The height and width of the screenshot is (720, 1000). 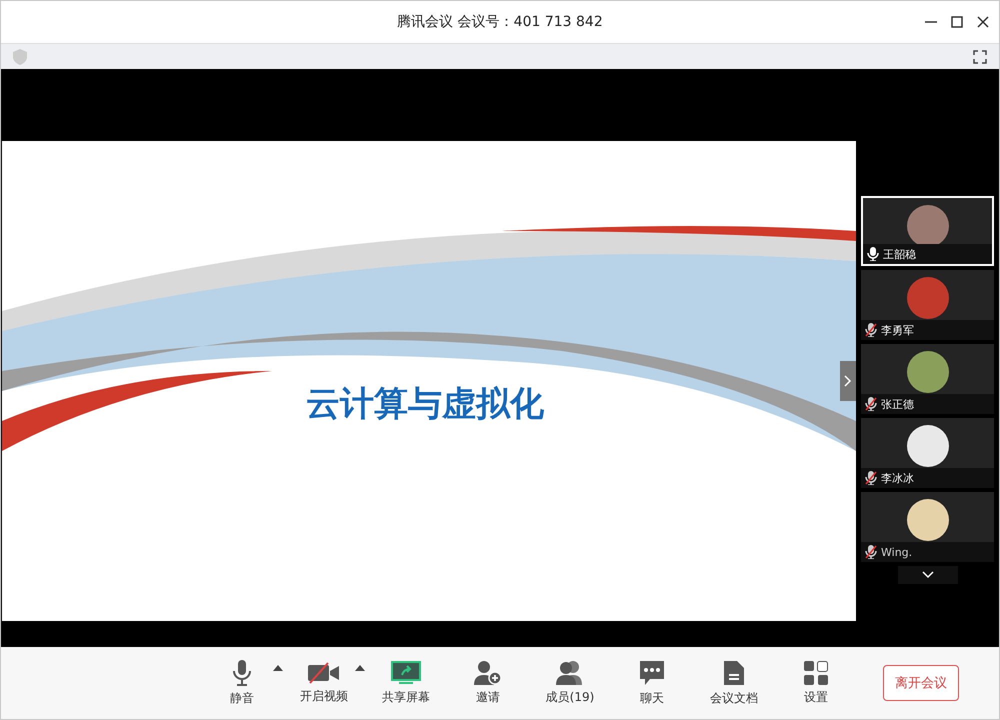 I want to click on participant-tile: Wing., so click(x=927, y=527).